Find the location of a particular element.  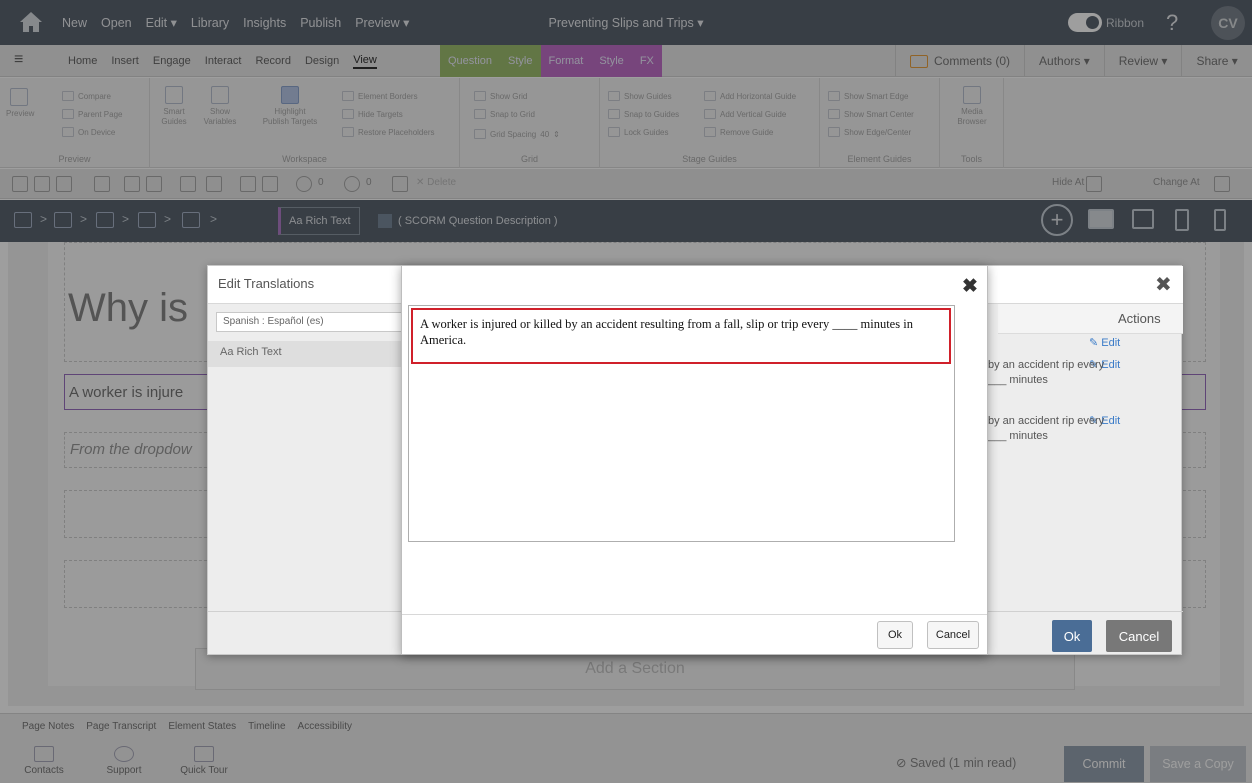

element-list-item: Aa Rich Text is located at coordinates (307, 354).